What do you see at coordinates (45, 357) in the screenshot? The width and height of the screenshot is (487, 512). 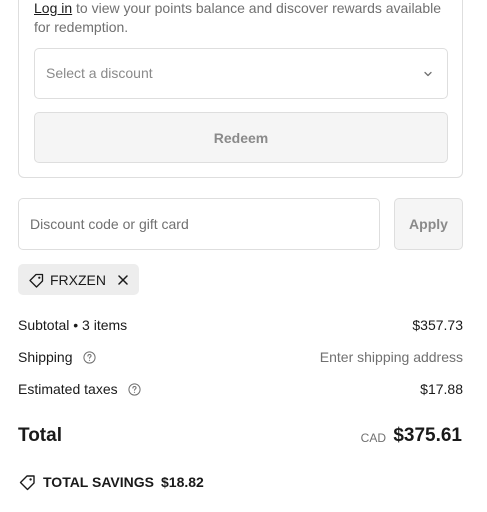 I see `shipping-label: Shipping` at bounding box center [45, 357].